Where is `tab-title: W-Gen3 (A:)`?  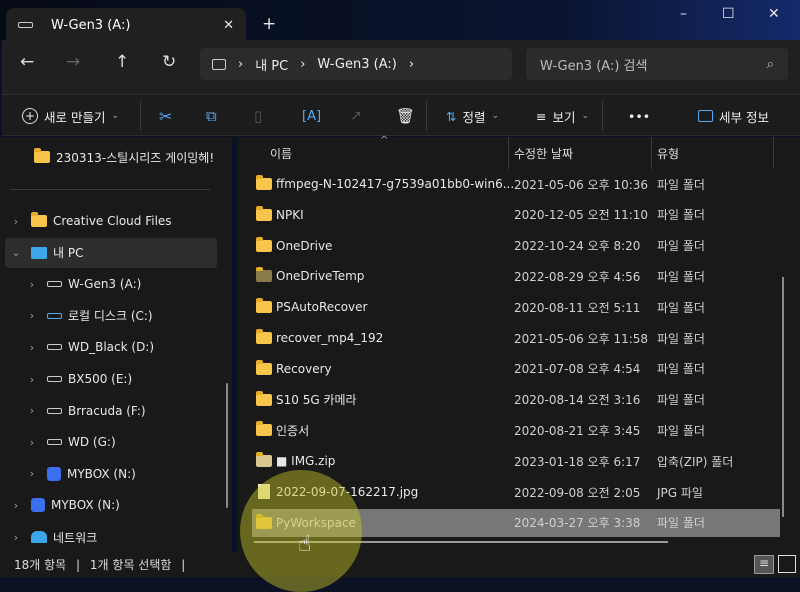
tab-title: W-Gen3 (A:) is located at coordinates (91, 25).